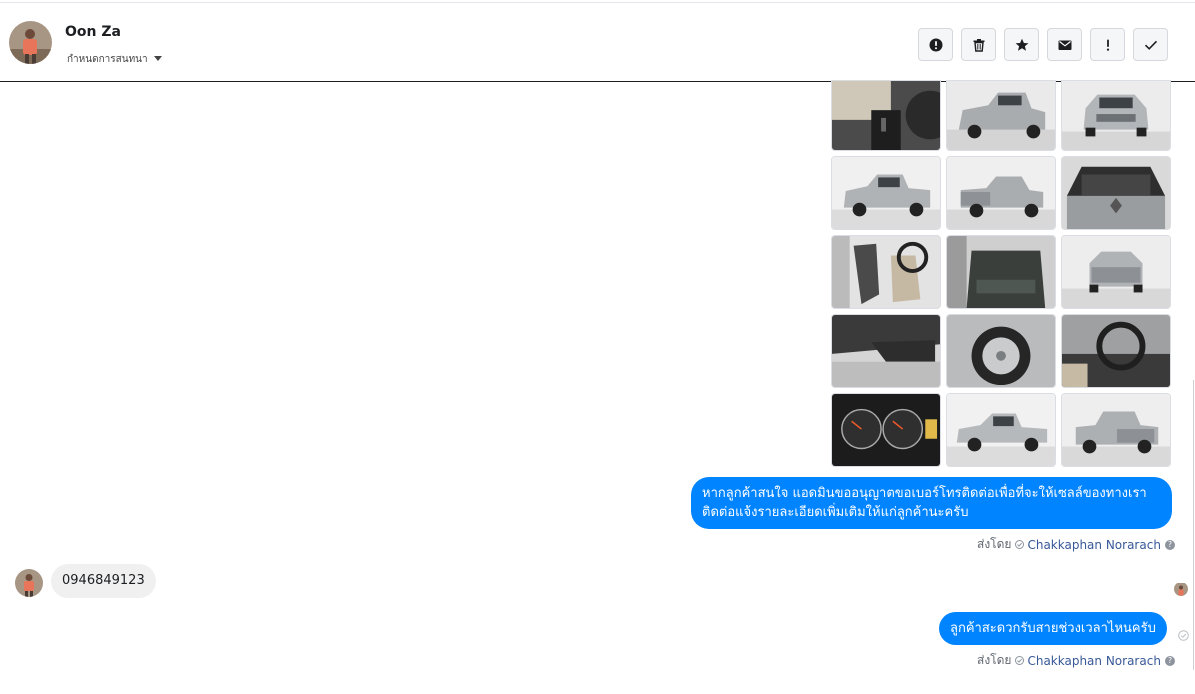  Describe the element at coordinates (1183, 635) in the screenshot. I see `sent-status-icon` at that location.